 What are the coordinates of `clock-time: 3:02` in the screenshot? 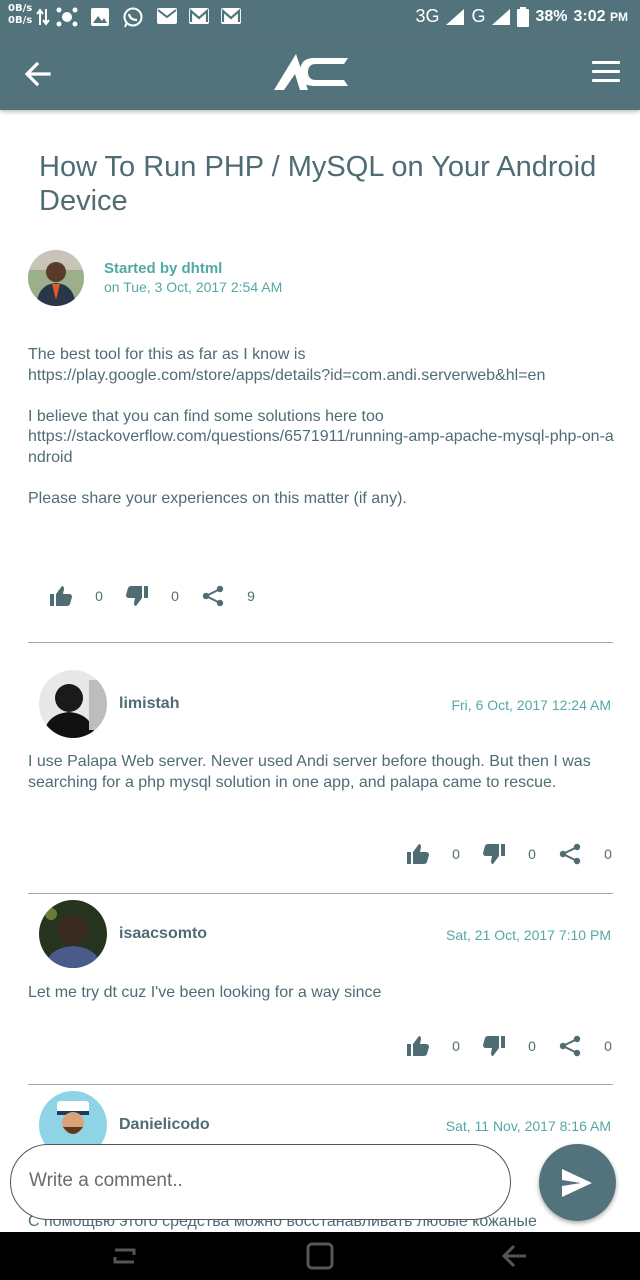 It's located at (589, 16).